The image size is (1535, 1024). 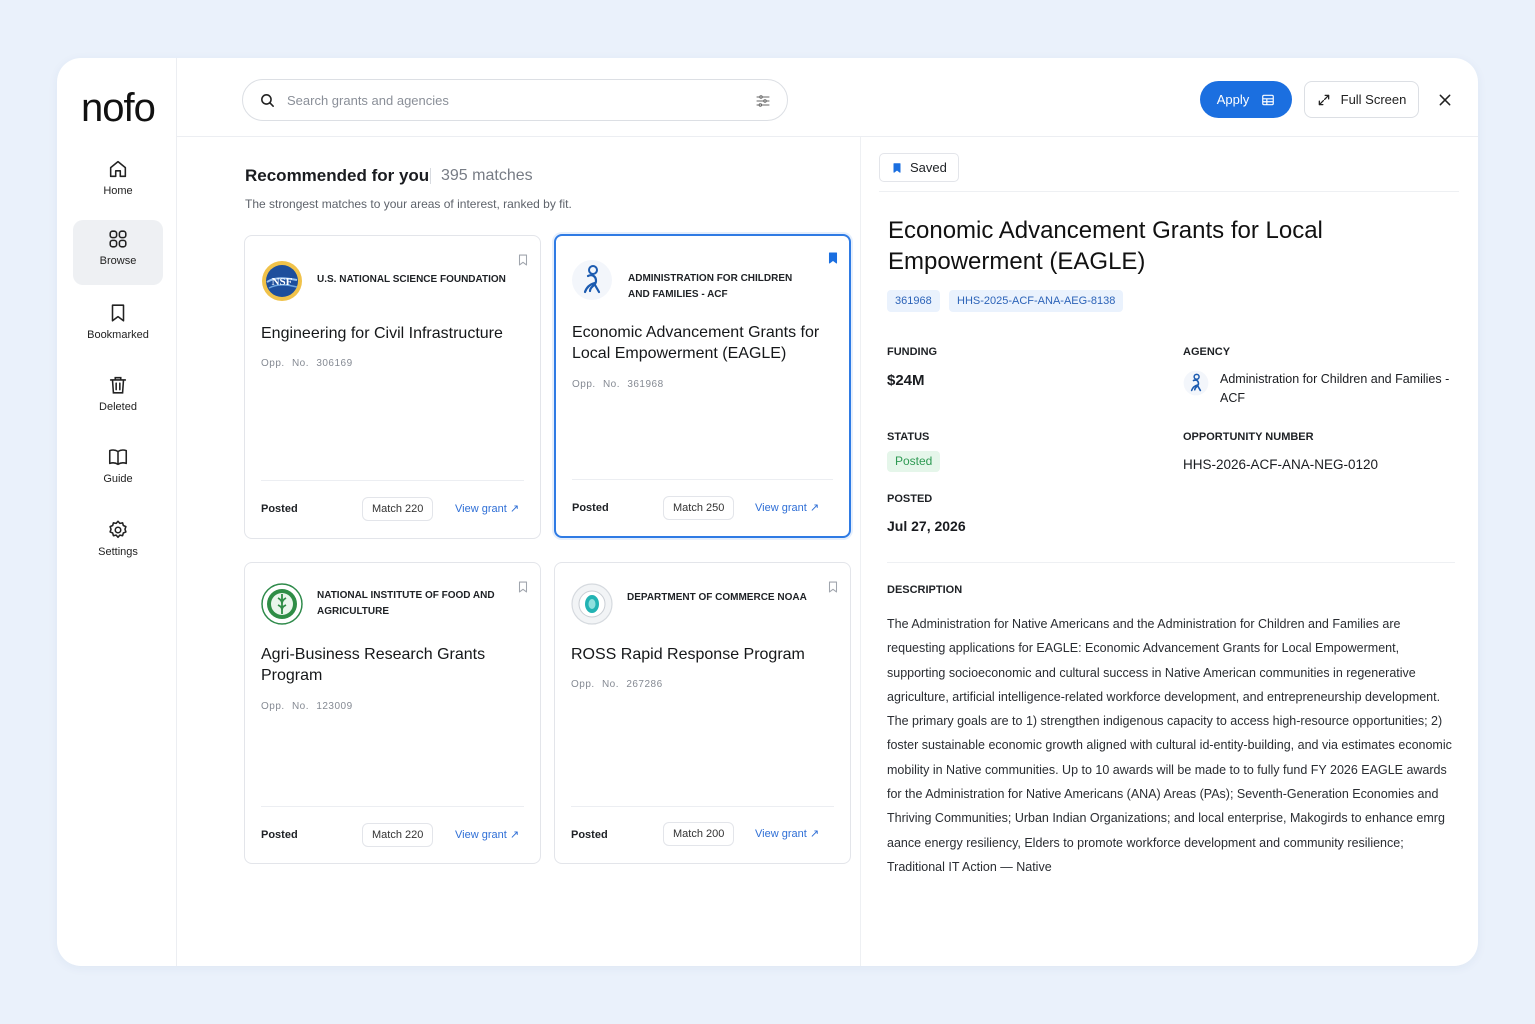 I want to click on book-icon, so click(x=118, y=457).